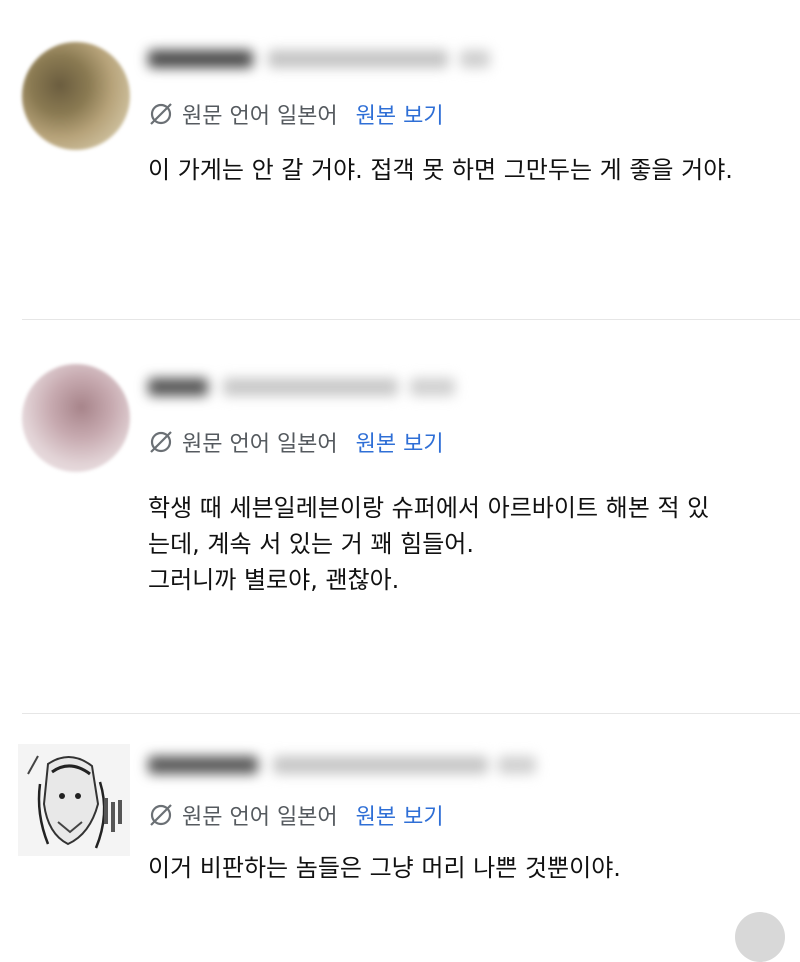  Describe the element at coordinates (274, 580) in the screenshot. I see `comment-line: 그러니까 별로야, 괜찮아.` at that location.